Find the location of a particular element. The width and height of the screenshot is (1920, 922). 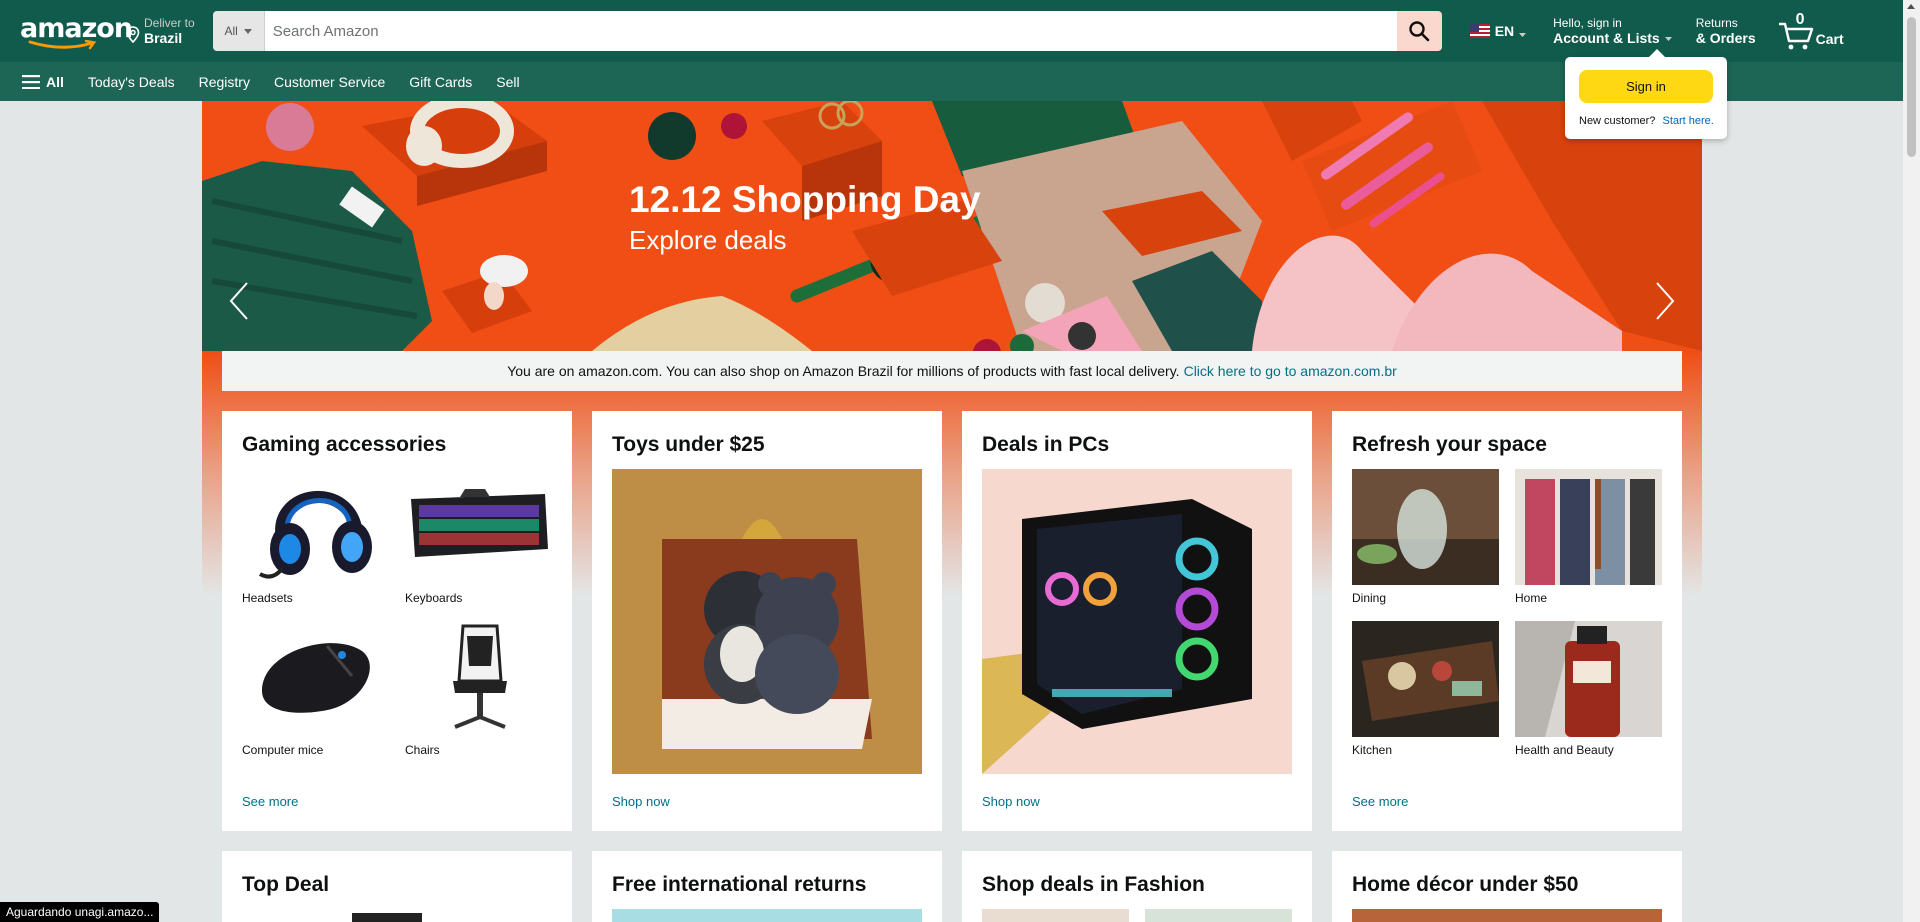

returns-label: Returns is located at coordinates (1716, 23).